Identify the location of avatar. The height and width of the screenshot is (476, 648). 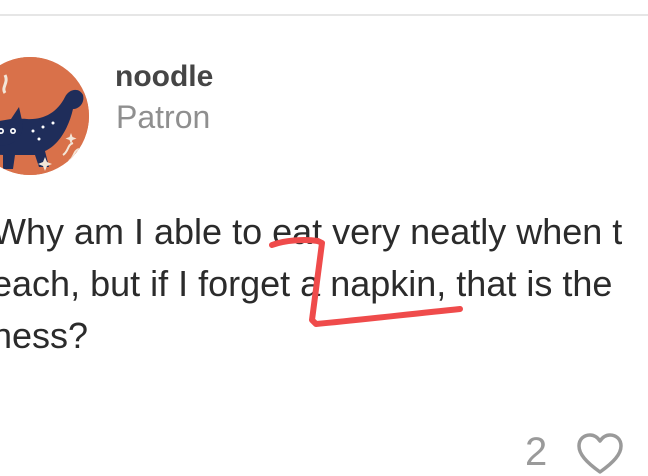
(44, 116).